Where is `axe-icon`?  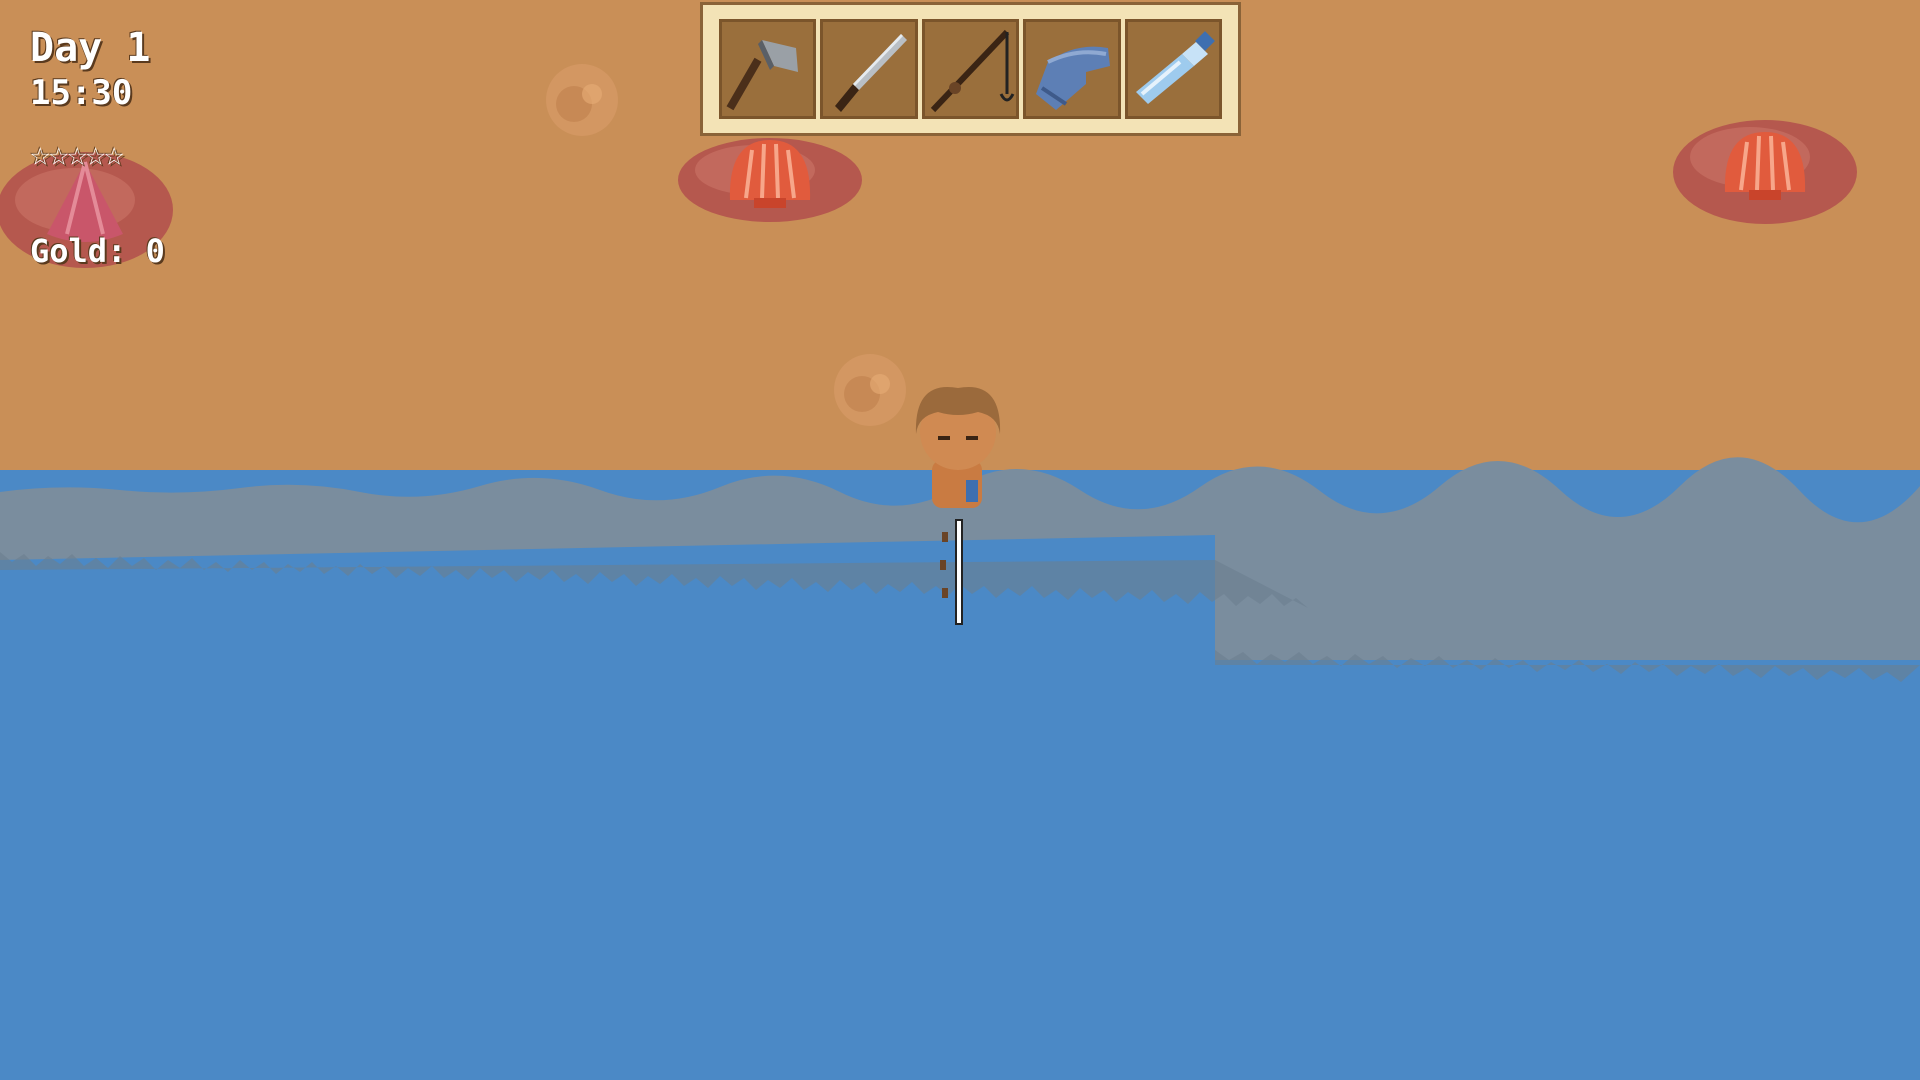
axe-icon is located at coordinates (762, 75).